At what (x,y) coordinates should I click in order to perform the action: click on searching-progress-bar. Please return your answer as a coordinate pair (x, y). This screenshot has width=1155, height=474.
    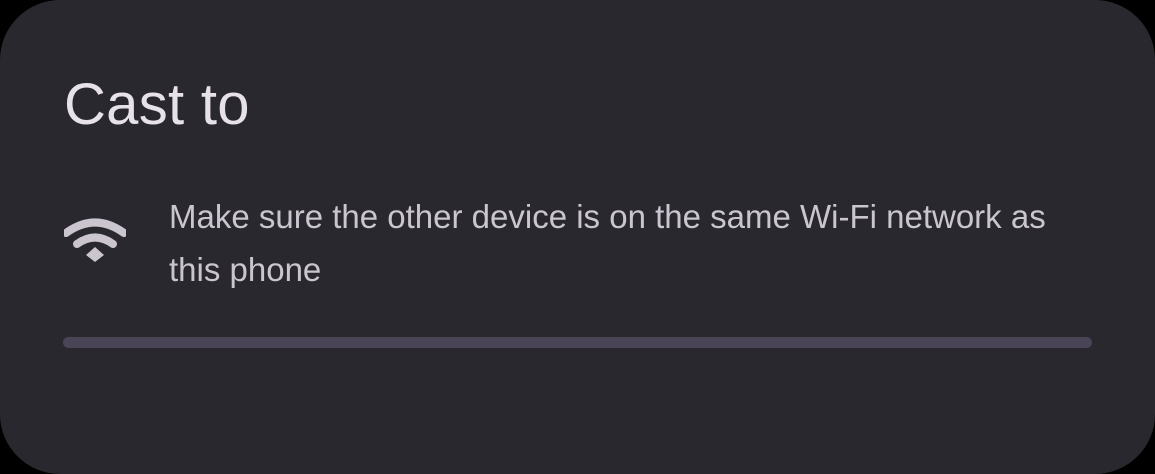
    Looking at the image, I should click on (577, 342).